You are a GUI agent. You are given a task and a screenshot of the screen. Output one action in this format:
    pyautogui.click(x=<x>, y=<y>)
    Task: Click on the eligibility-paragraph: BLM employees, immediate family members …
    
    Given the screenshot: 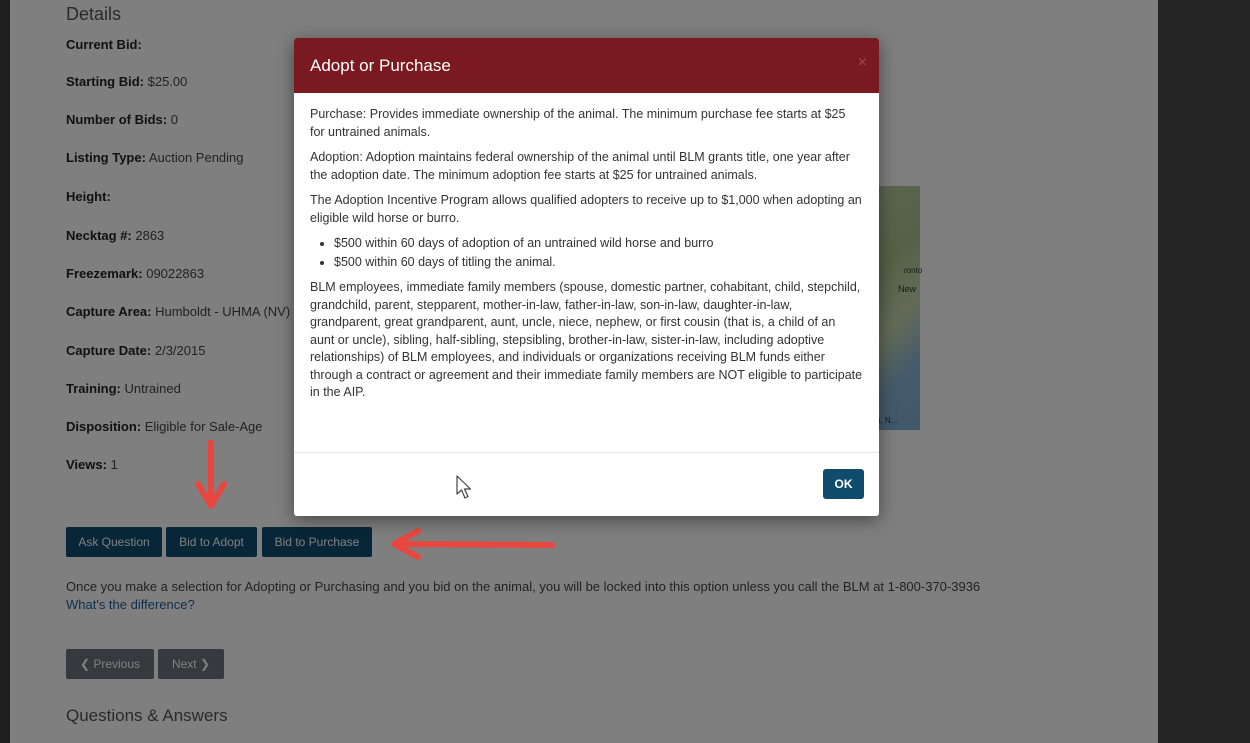 What is the action you would take?
    pyautogui.click(x=586, y=339)
    